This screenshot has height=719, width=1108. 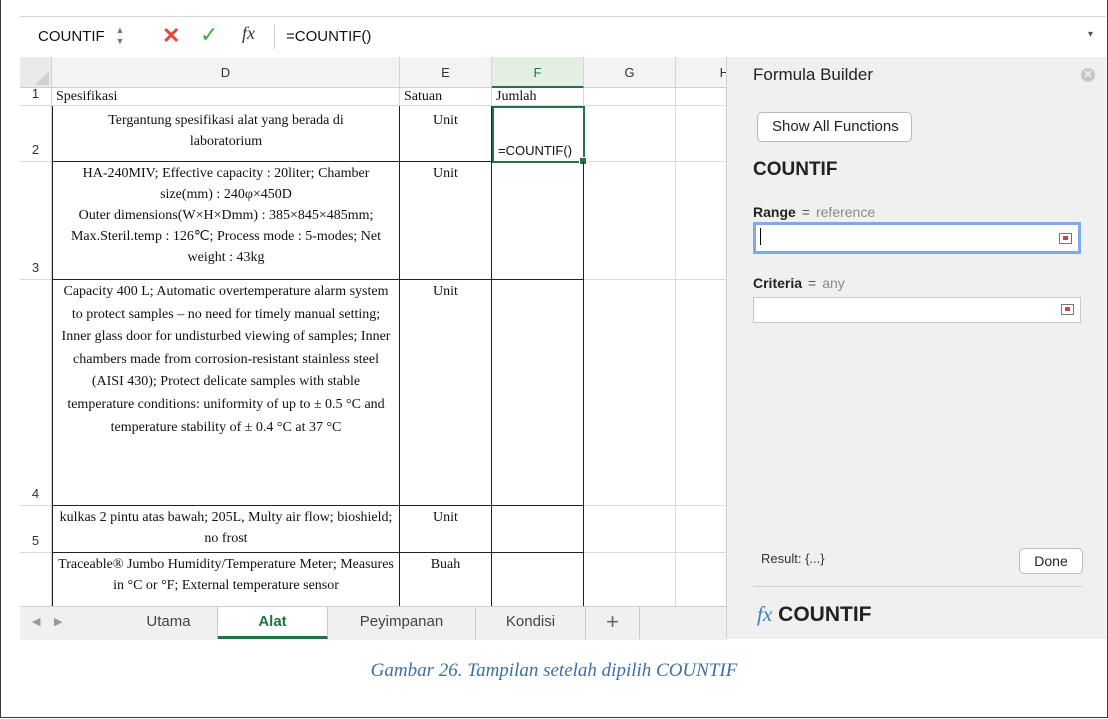 I want to click on tab-kondisi: Kondisi, so click(x=531, y=623).